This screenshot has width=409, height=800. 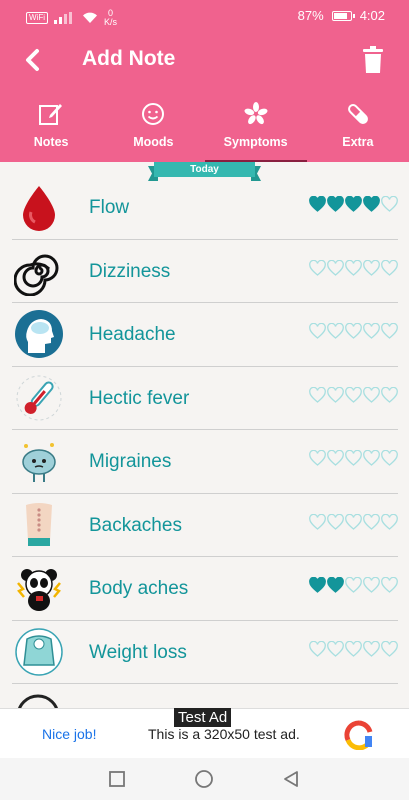 What do you see at coordinates (358, 735) in the screenshot?
I see `ad-logo-icon` at bounding box center [358, 735].